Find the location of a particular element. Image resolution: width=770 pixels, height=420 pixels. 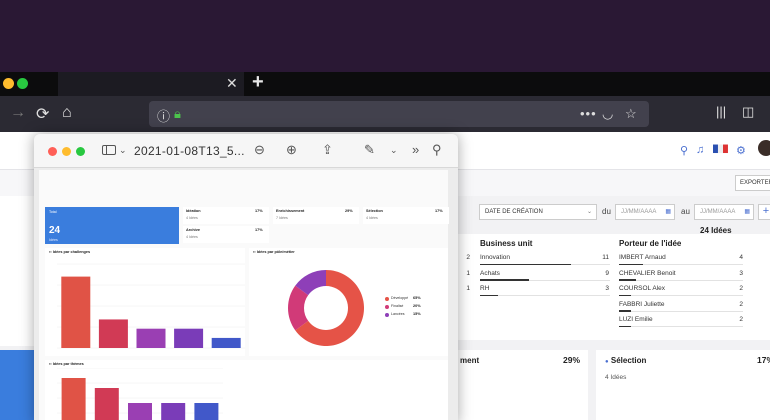

legend-swatch is located at coordinates (387, 307).